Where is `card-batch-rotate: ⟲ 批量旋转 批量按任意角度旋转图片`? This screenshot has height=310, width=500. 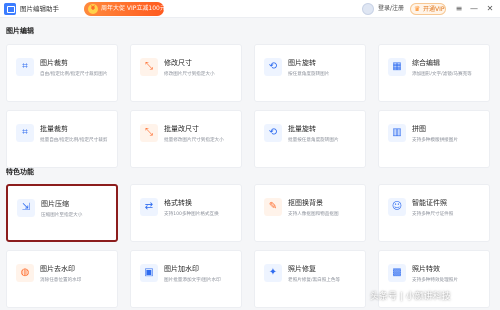 card-batch-rotate: ⟲ 批量旋转 批量按任意角度旋转图片 is located at coordinates (310, 139).